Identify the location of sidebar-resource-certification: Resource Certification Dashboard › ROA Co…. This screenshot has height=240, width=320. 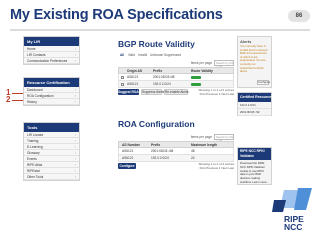
(51, 91).